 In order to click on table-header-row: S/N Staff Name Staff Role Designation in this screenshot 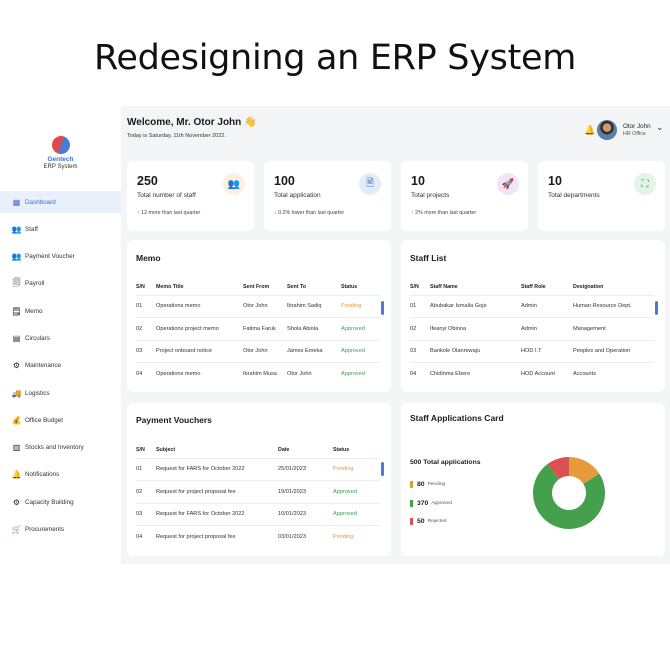, I will do `click(532, 287)`.